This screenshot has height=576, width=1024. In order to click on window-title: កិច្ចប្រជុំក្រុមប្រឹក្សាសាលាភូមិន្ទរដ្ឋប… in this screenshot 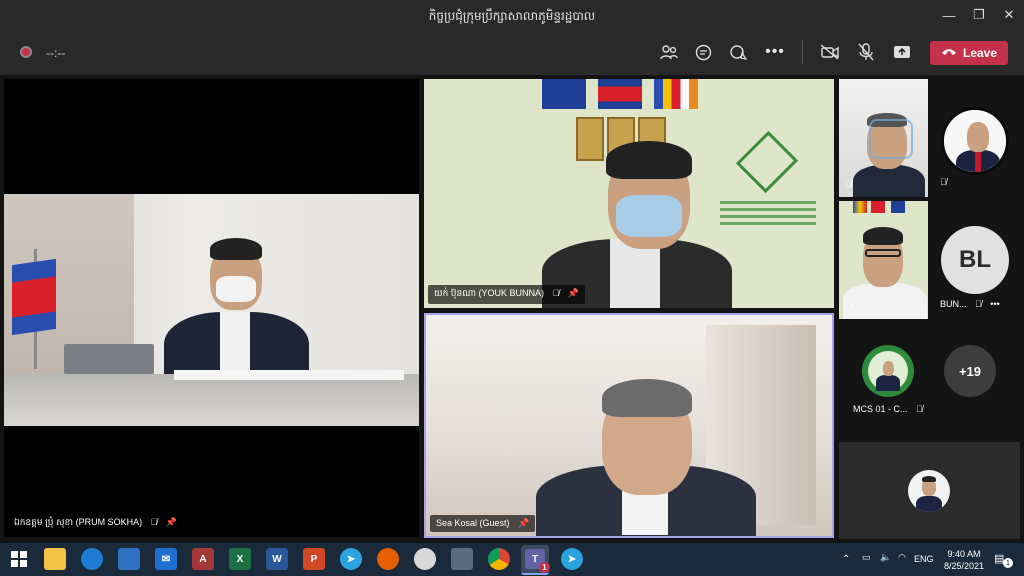, I will do `click(512, 16)`.